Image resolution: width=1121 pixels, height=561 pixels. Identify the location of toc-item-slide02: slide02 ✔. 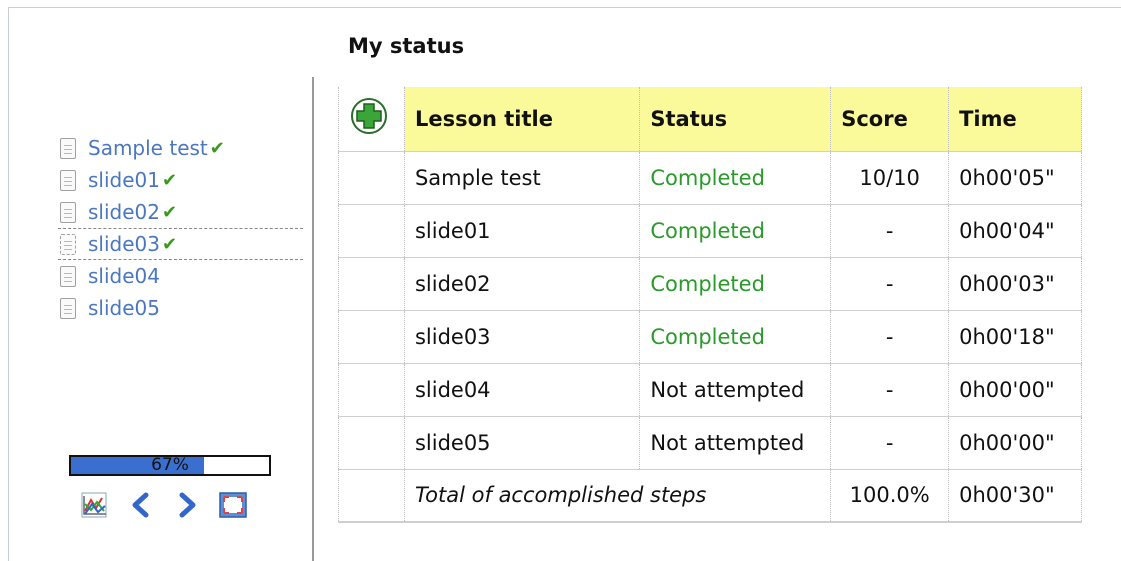
(180, 212).